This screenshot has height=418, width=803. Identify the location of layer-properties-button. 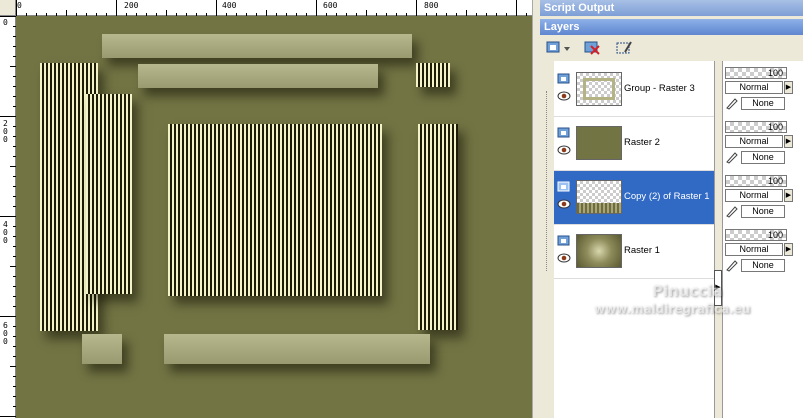
(624, 48).